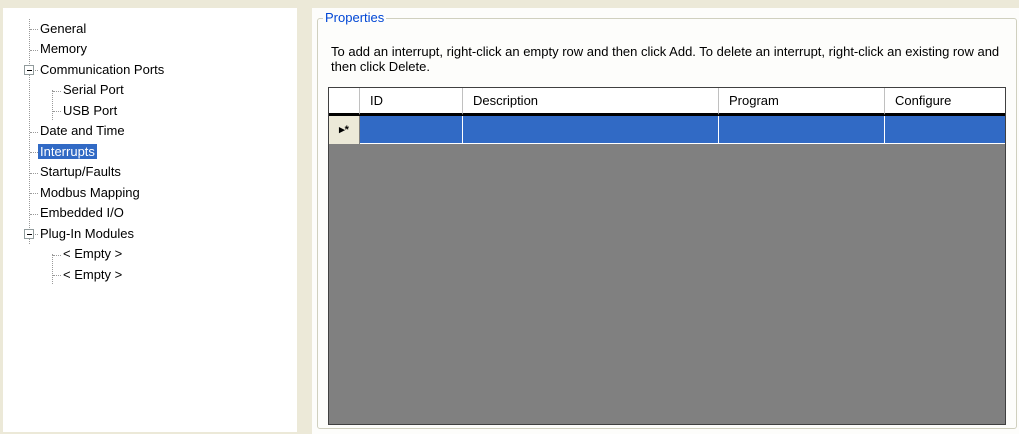 This screenshot has height=434, width=1019. I want to click on tree-item-communication-ports: Communication Ports, so click(102, 70).